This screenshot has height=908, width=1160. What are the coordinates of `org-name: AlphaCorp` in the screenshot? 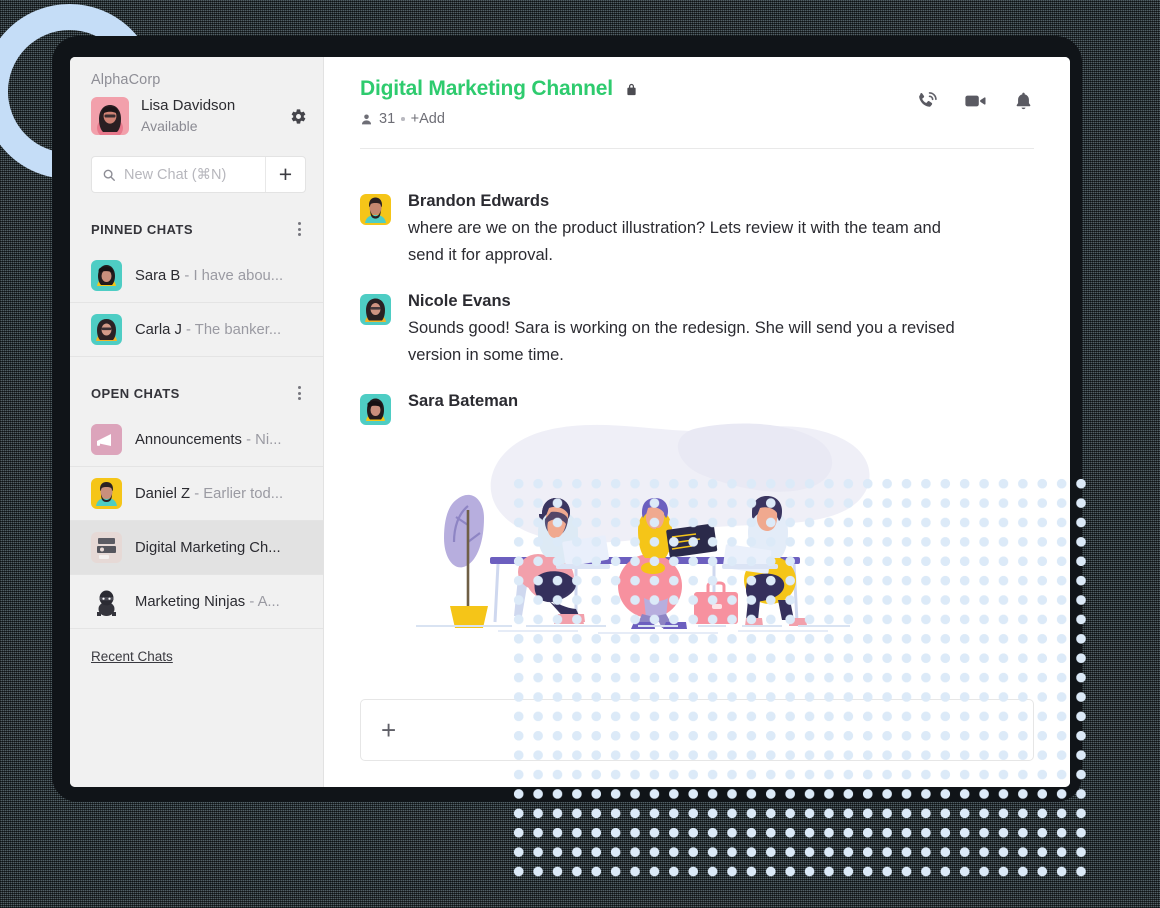 It's located at (126, 80).